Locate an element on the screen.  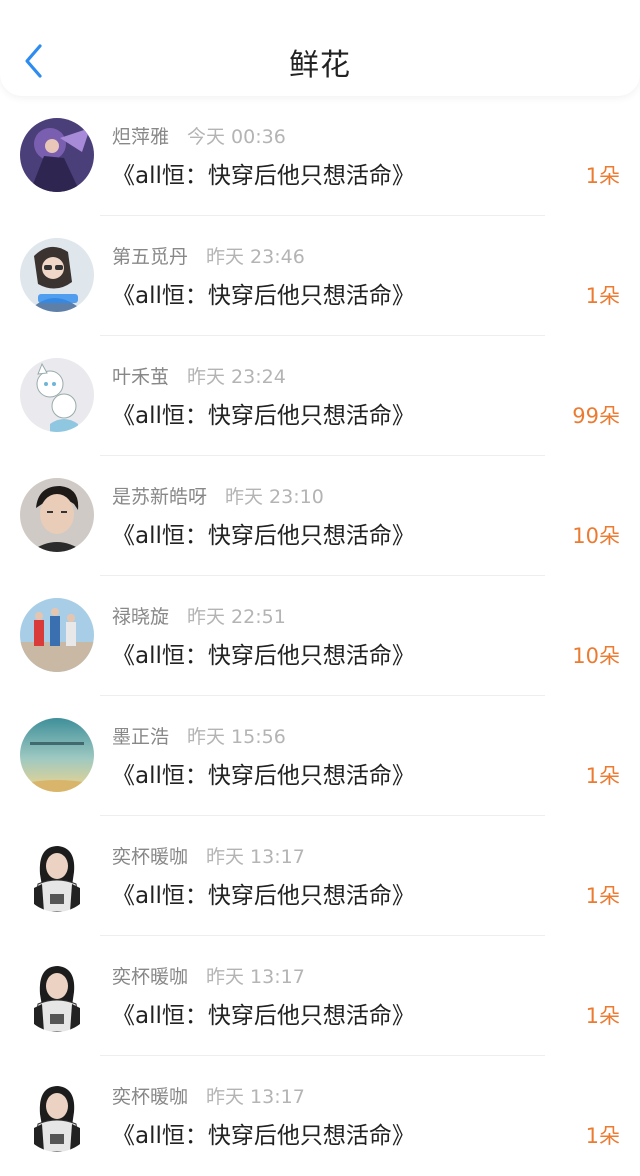
record-meta: 墨正浩 昨天 15:56 is located at coordinates (199, 735).